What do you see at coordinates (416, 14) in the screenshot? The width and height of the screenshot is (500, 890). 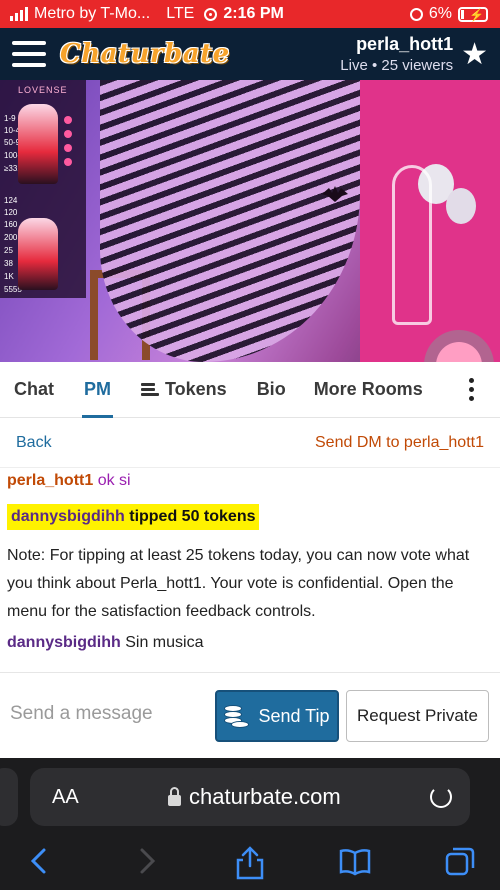 I see `orientation-lock-icon-right` at bounding box center [416, 14].